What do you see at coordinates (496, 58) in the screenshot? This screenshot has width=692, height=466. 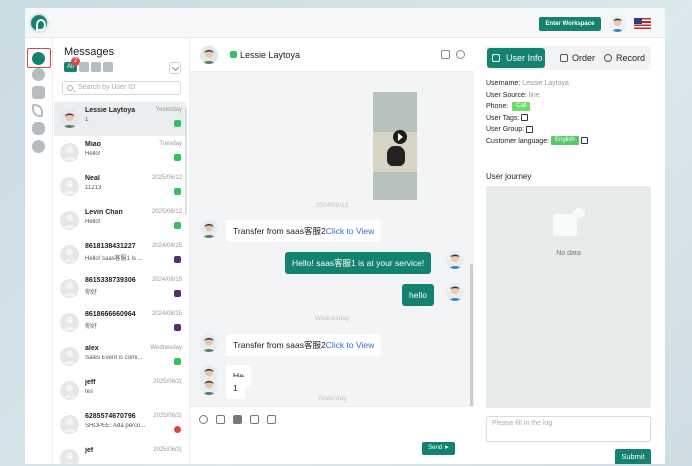 I see `user-info-icon` at bounding box center [496, 58].